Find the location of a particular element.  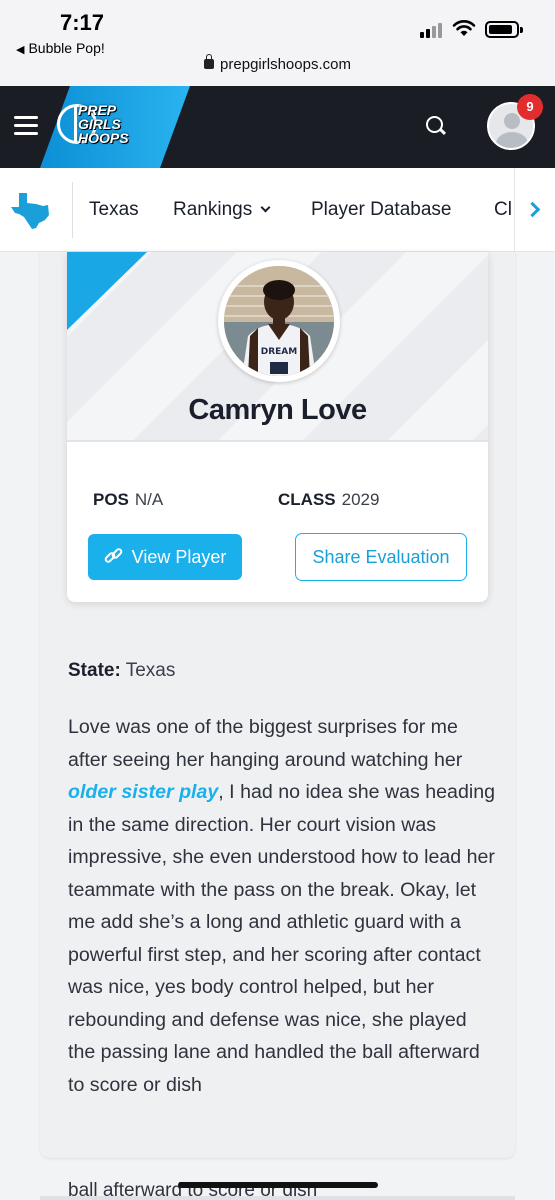

nav-divider is located at coordinates (72, 210).